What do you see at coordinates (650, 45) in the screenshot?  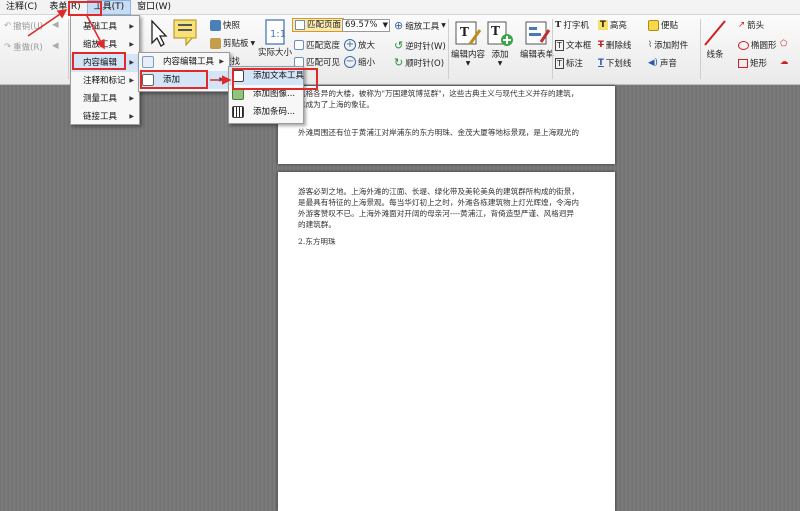 I see `paperclip-icon: ⌇` at bounding box center [650, 45].